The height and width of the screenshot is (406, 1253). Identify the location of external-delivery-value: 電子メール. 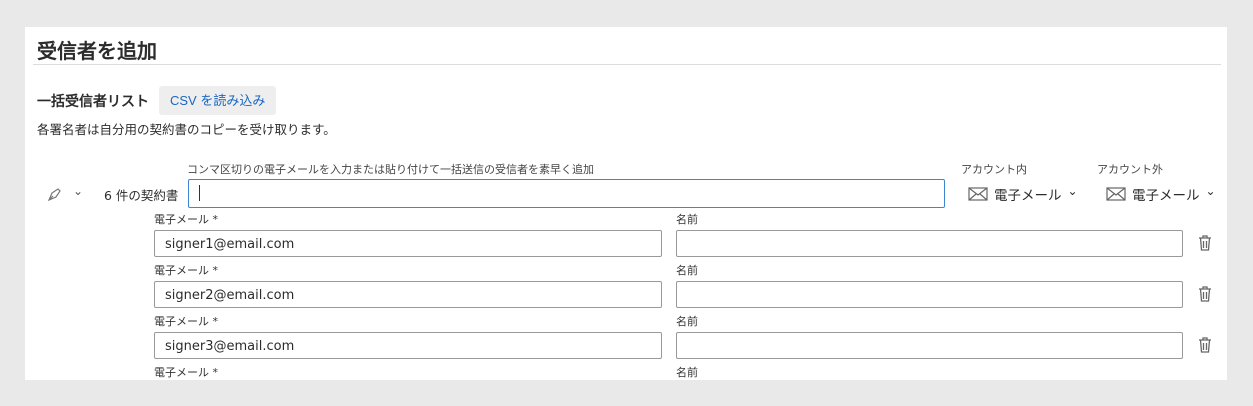
(1166, 196).